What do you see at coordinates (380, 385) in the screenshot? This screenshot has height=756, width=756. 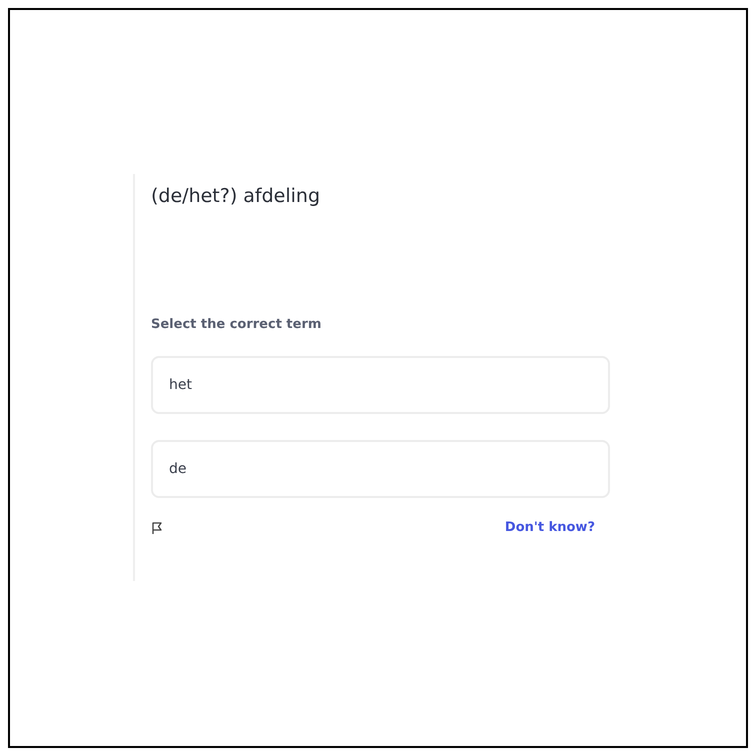 I see `answer-option: het` at bounding box center [380, 385].